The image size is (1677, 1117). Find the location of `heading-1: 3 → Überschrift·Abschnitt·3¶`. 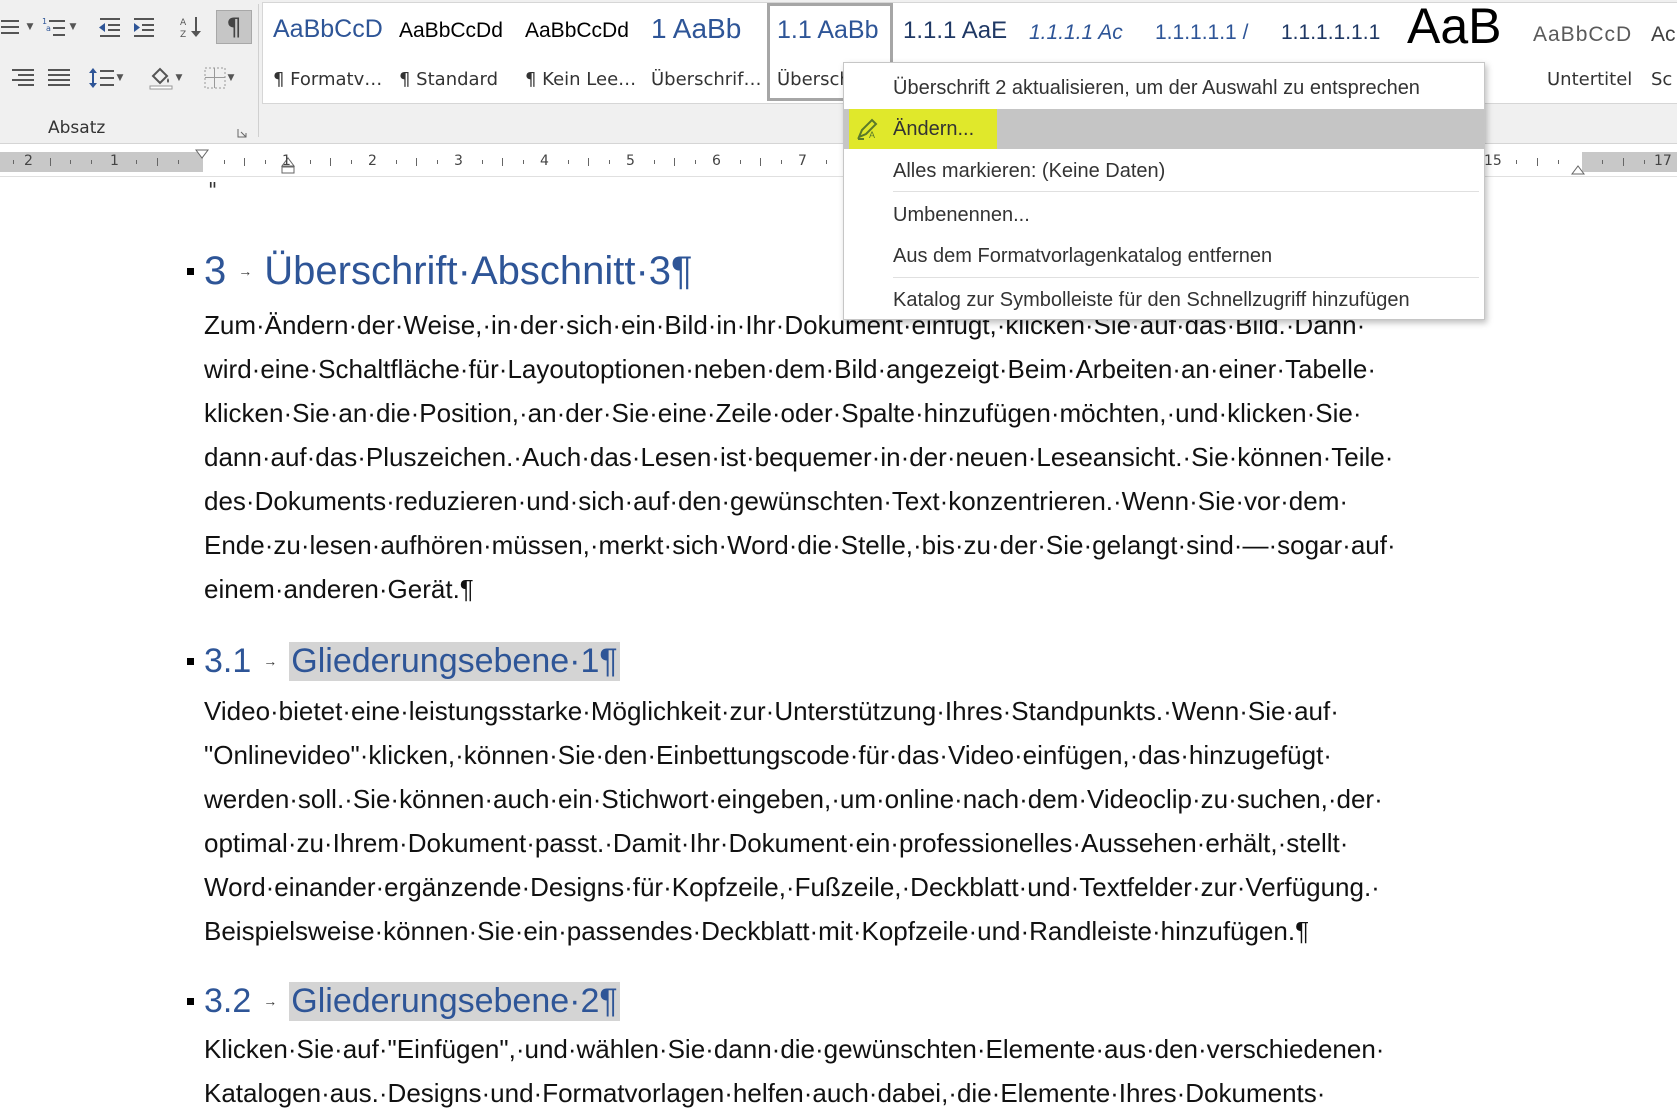

heading-1: 3 → Überschrift·Abschnitt·3¶ is located at coordinates (440, 271).